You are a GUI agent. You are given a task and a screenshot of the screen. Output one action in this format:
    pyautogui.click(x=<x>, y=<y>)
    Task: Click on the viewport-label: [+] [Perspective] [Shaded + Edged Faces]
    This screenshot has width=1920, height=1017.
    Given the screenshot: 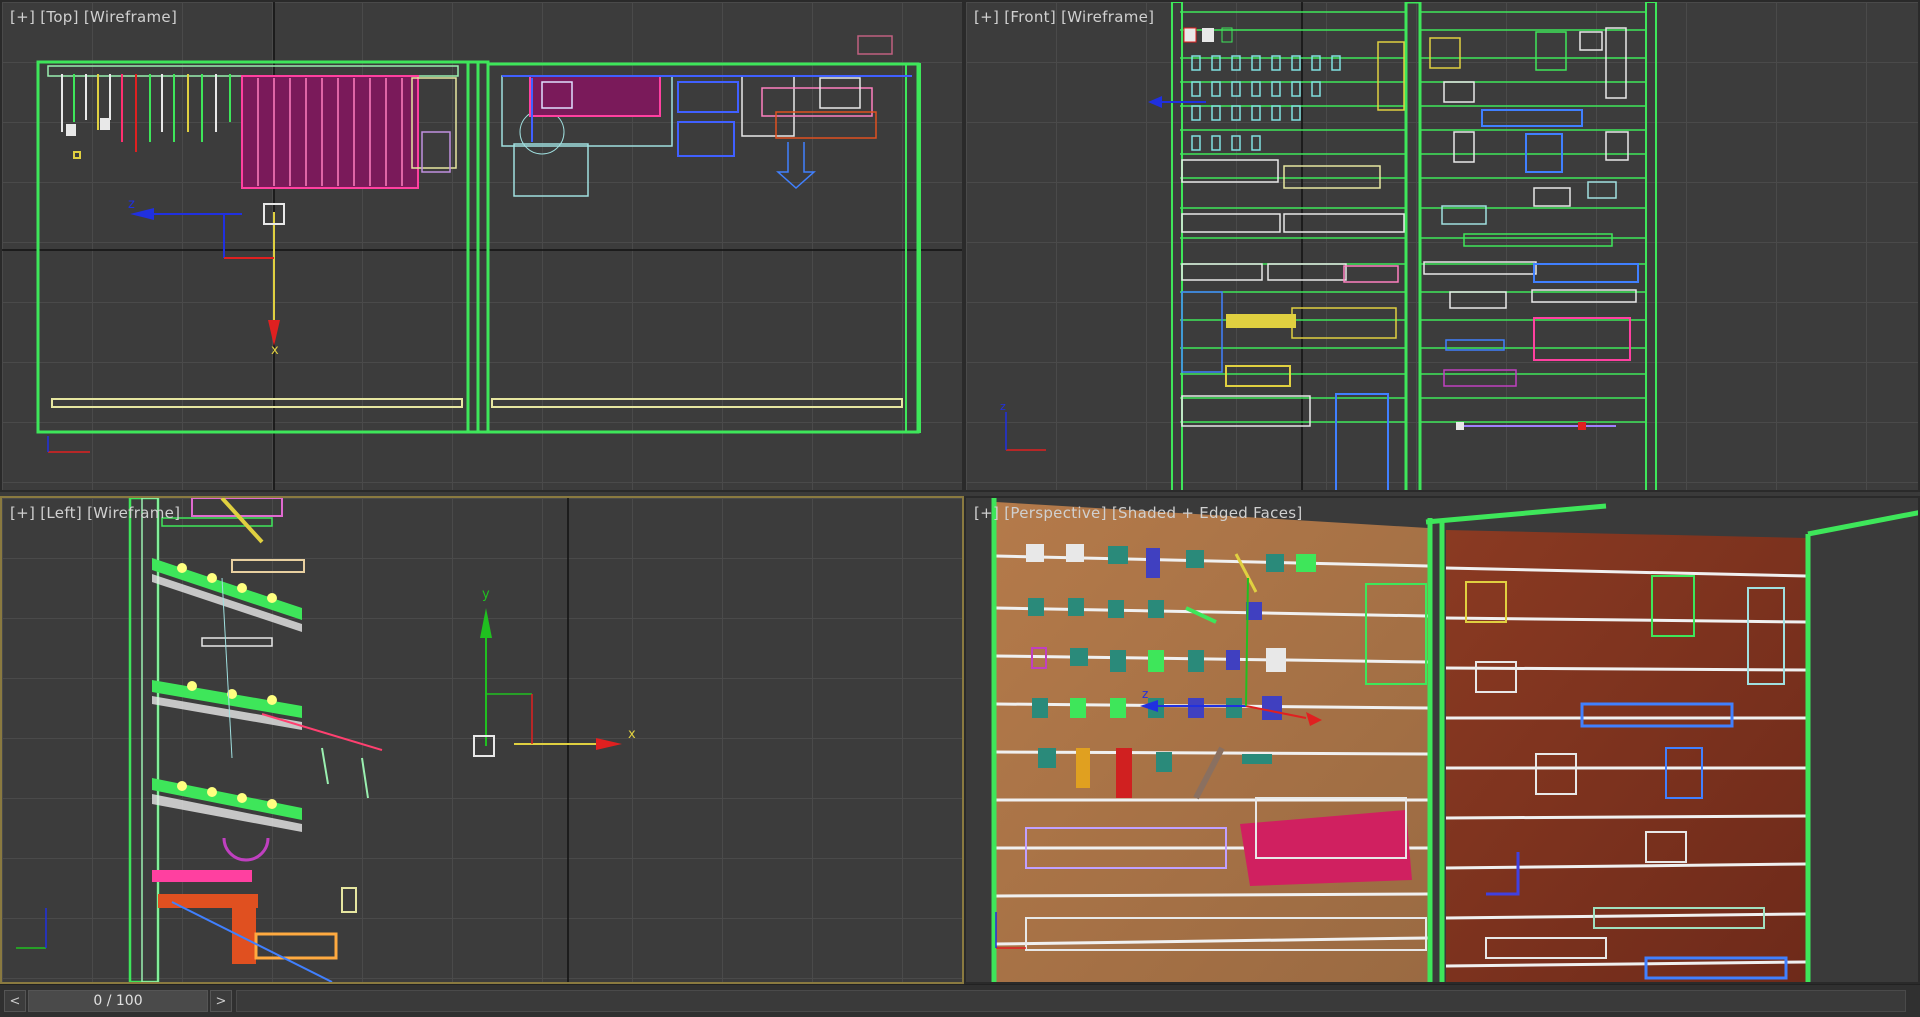 What is the action you would take?
    pyautogui.click(x=1138, y=513)
    